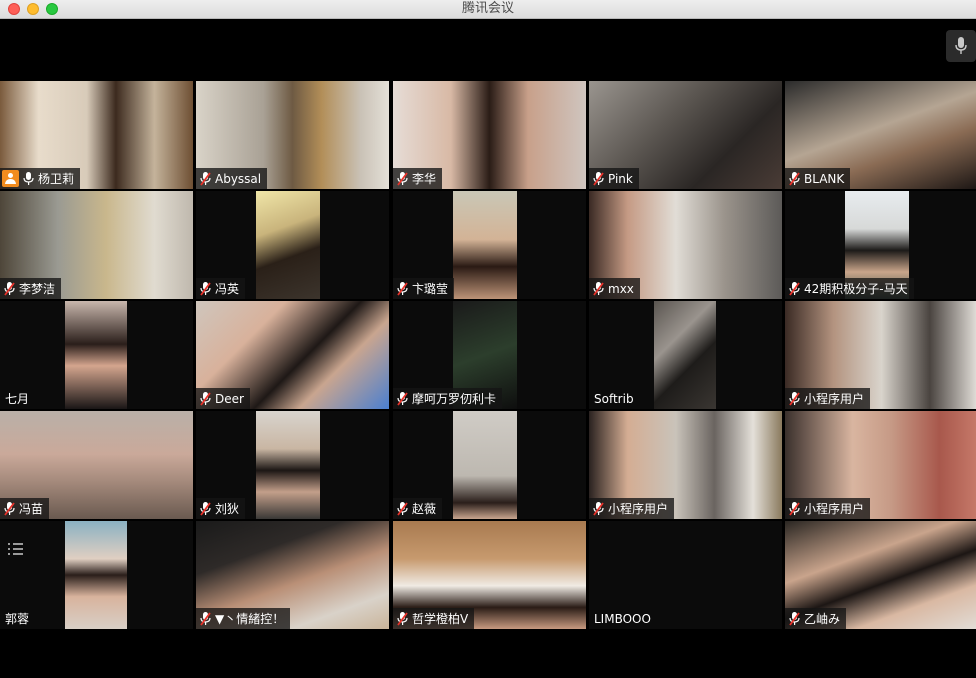 The height and width of the screenshot is (678, 976). I want to click on participant-nametag: 摩呵万罗仞利卡, so click(448, 398).